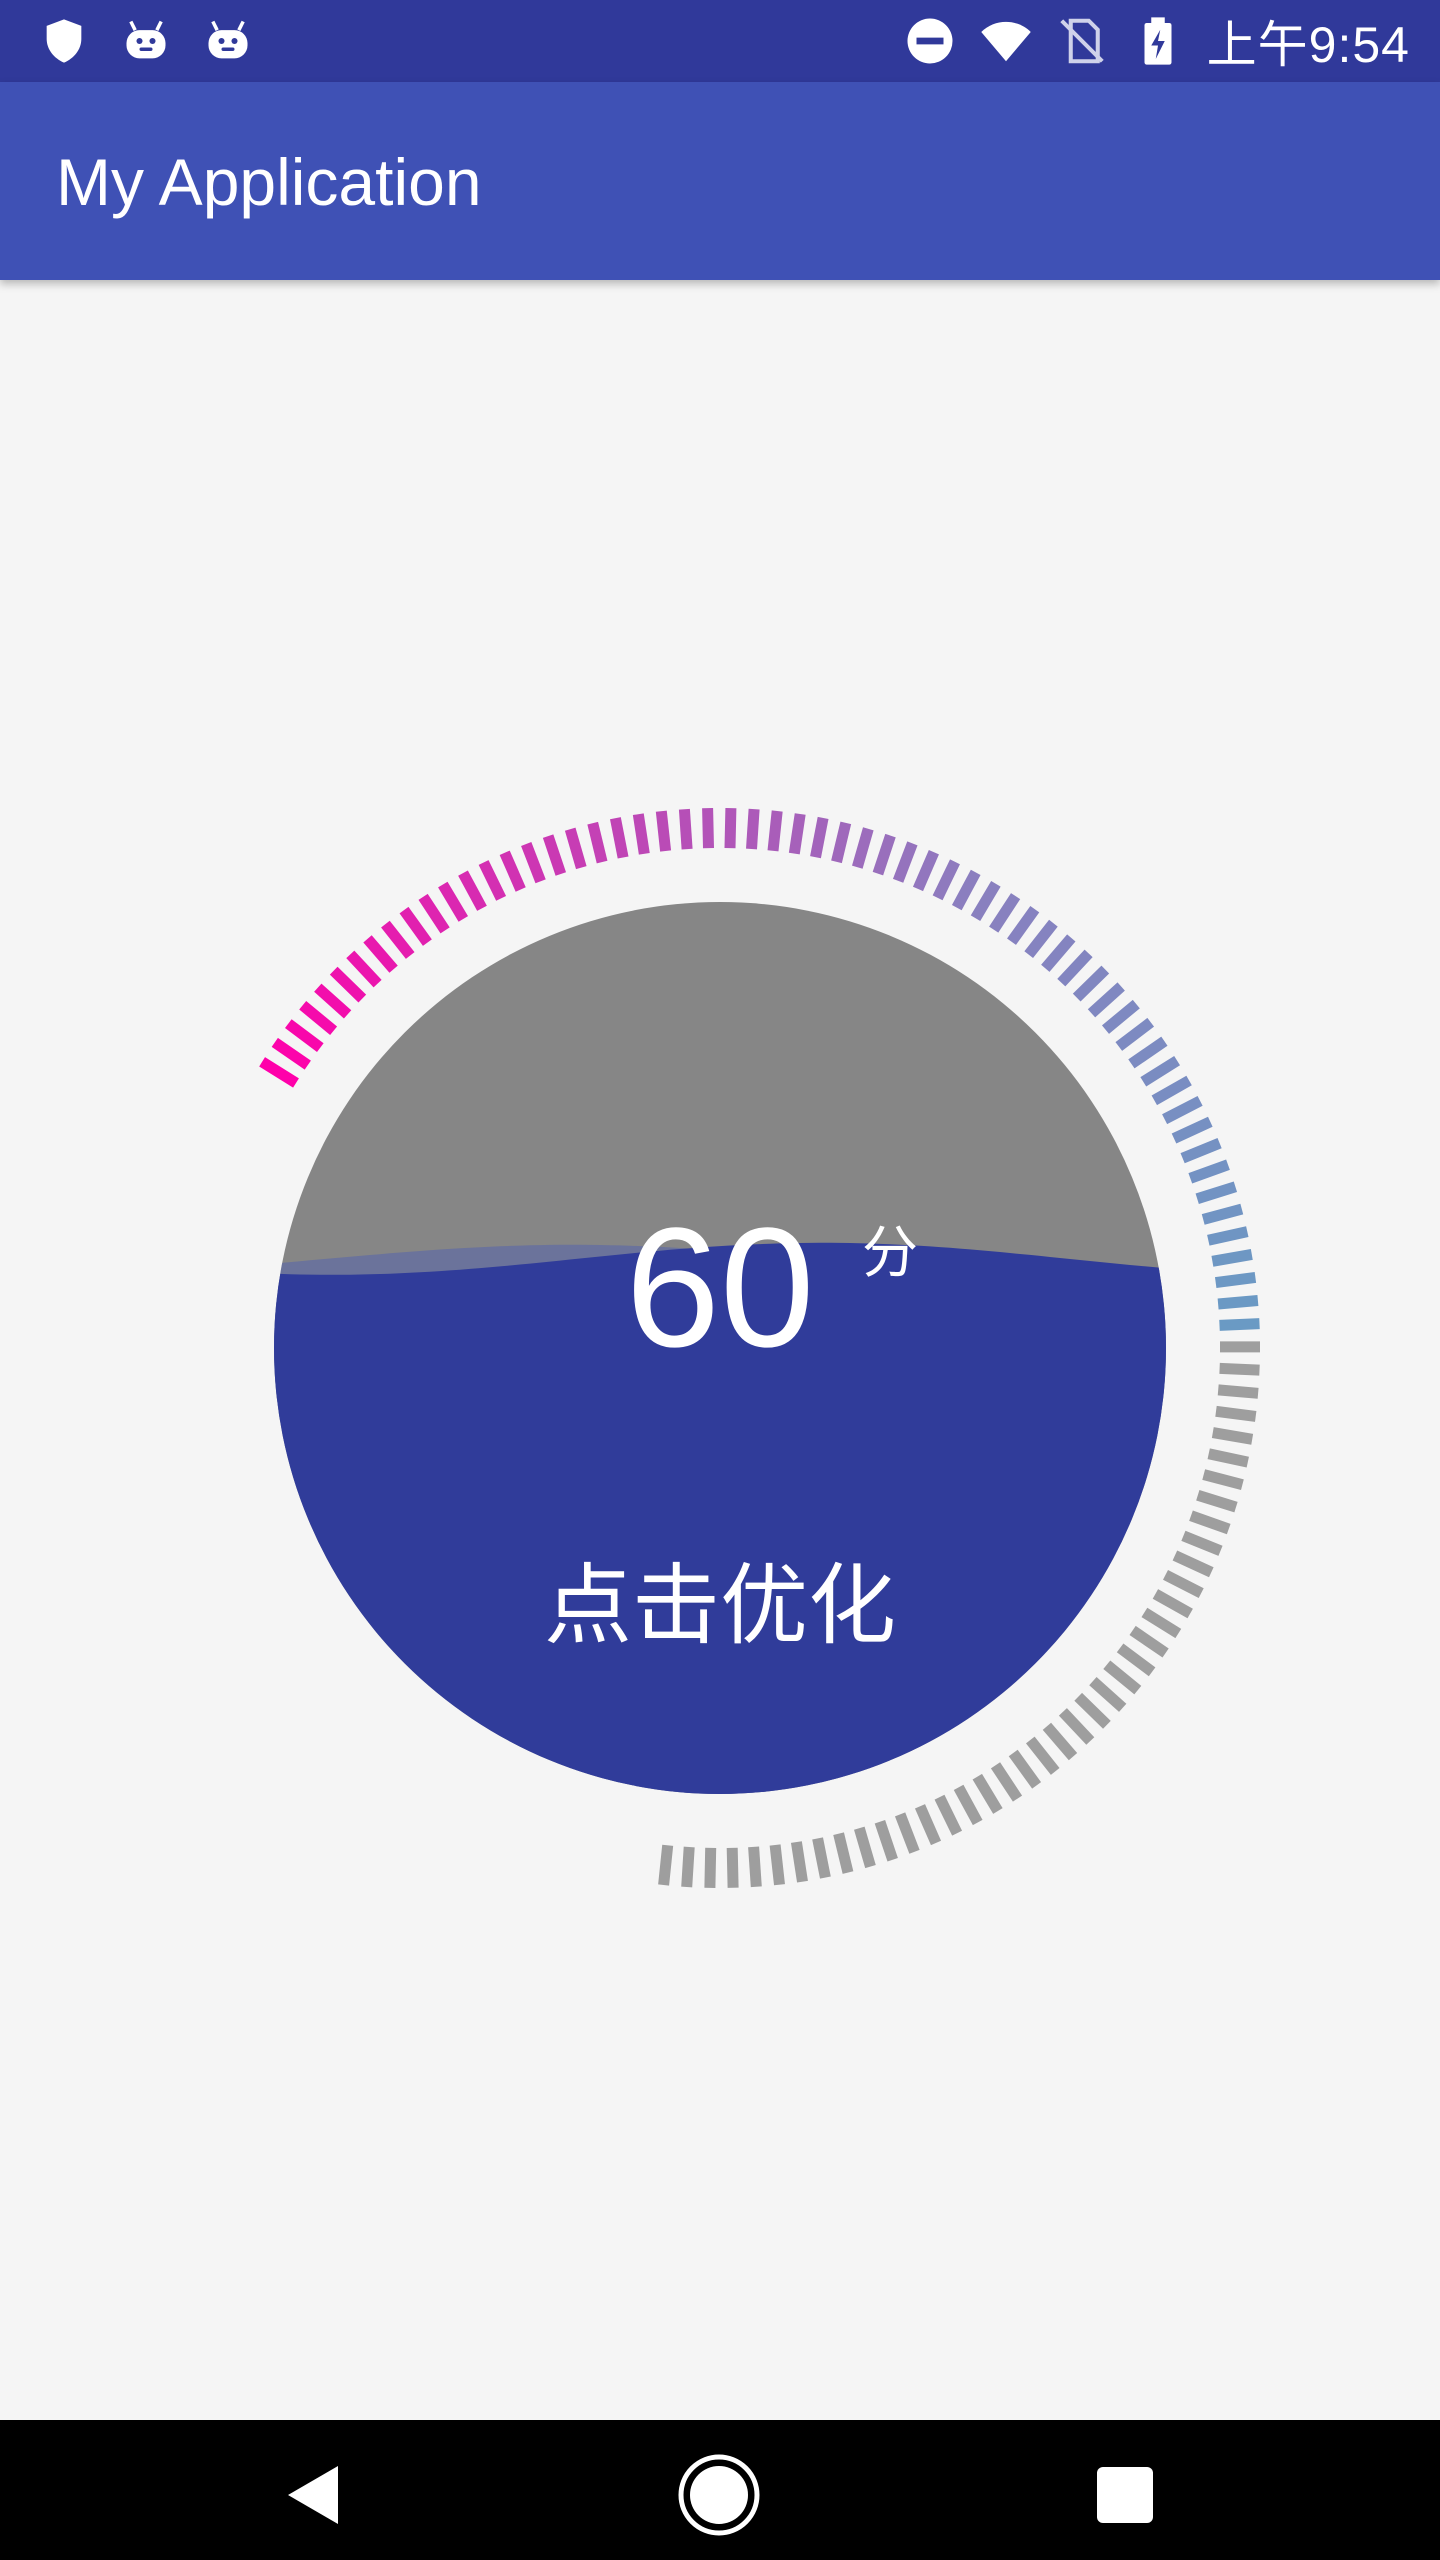 The image size is (1440, 2560). Describe the element at coordinates (1081, 41) in the screenshot. I see `no-sim-icon` at that location.